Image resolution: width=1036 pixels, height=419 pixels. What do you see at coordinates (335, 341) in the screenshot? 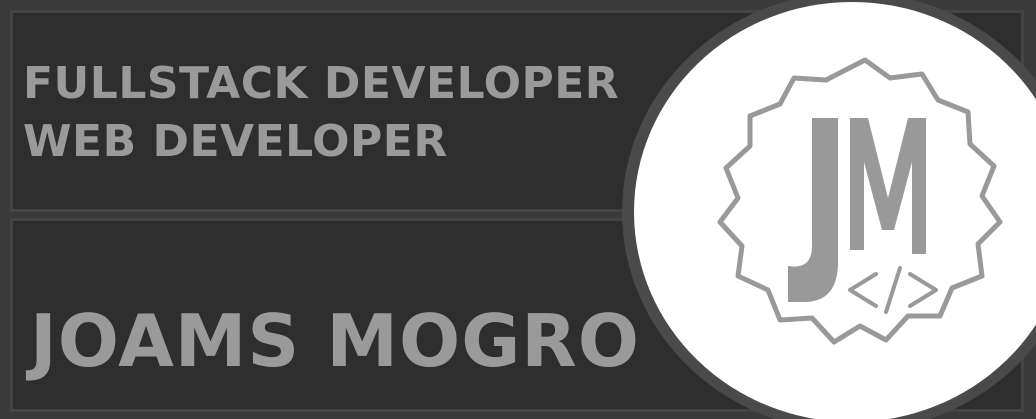
I see `developer-name: JOAMS MOGRO` at bounding box center [335, 341].